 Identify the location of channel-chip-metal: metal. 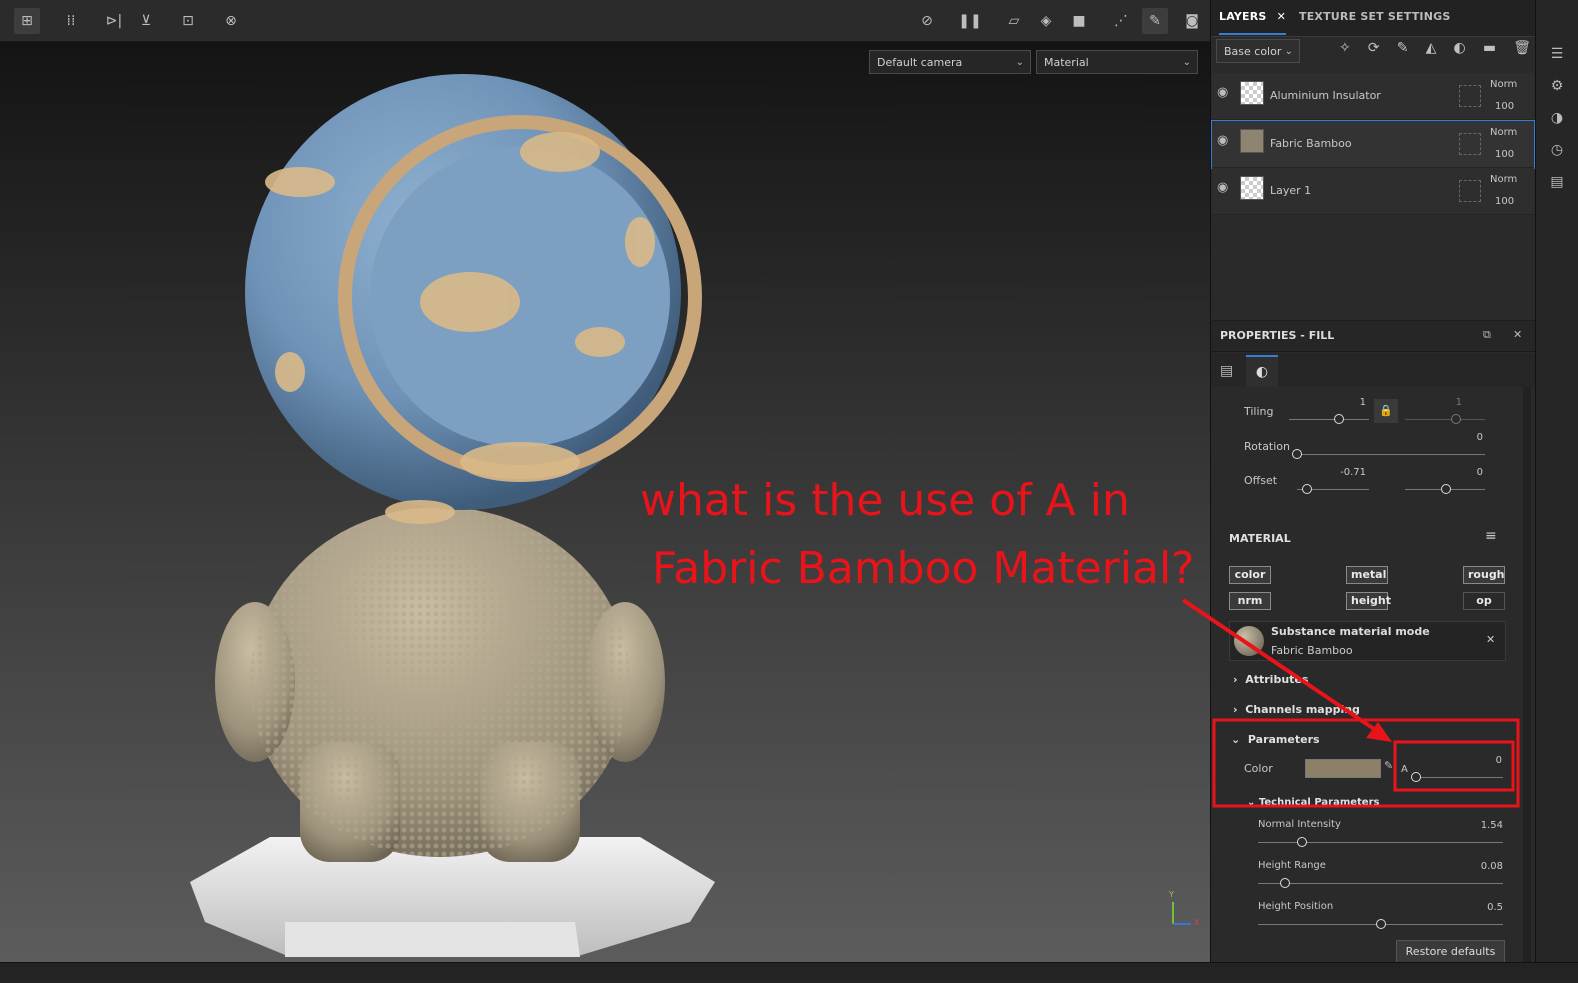
(1367, 575).